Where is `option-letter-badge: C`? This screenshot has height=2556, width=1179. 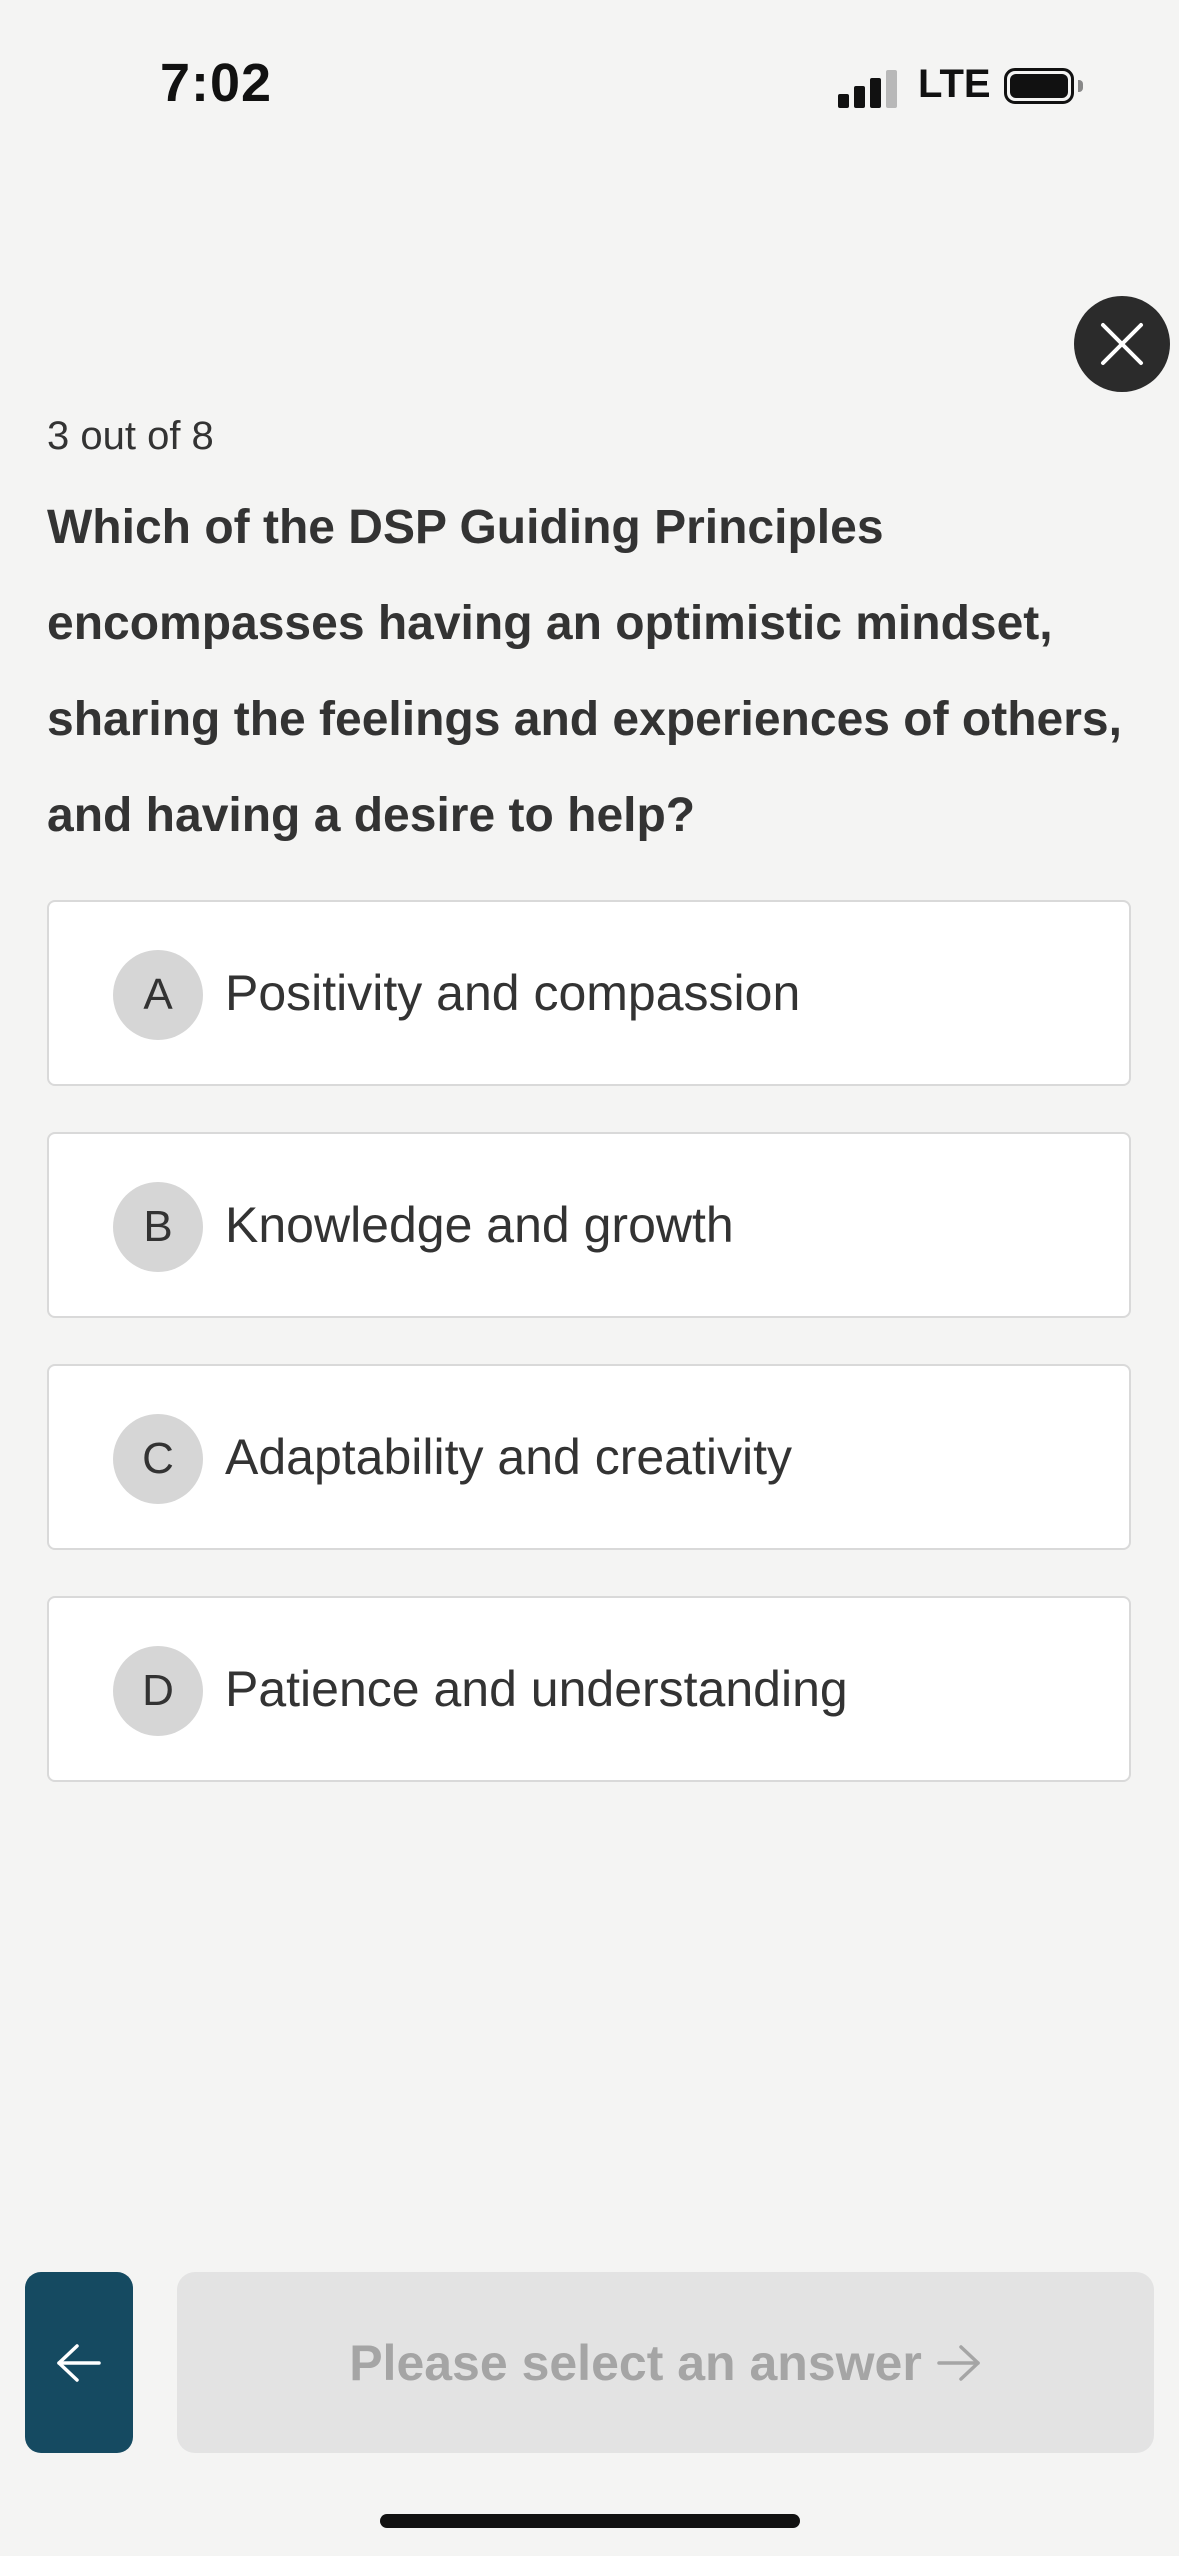 option-letter-badge: C is located at coordinates (158, 1459).